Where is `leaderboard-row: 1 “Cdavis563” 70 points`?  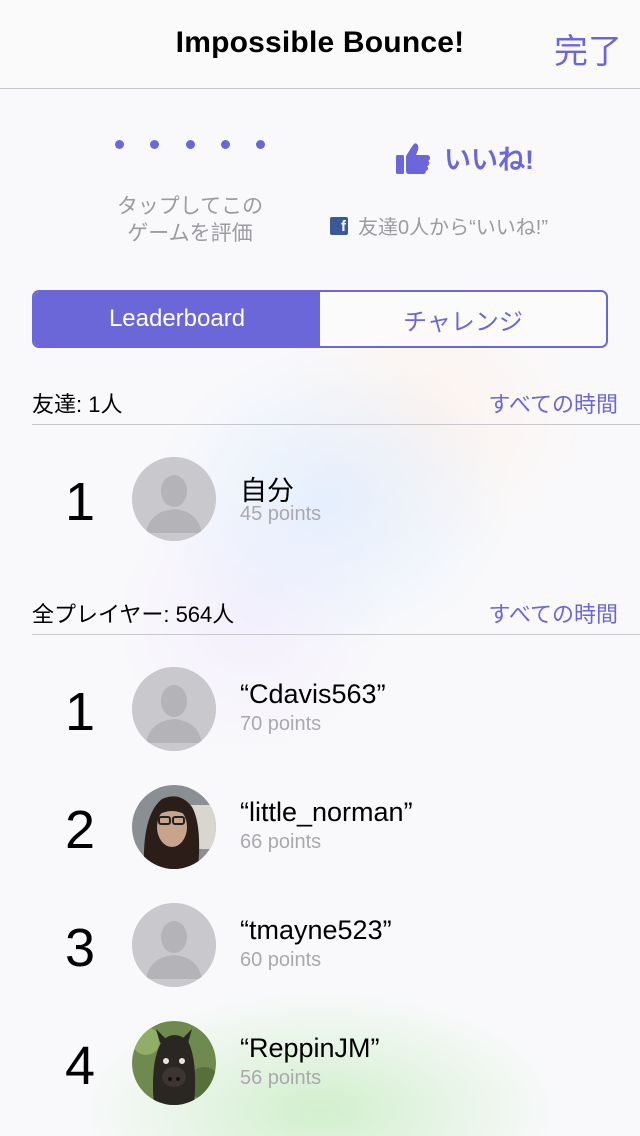
leaderboard-row: 1 “Cdavis563” 70 points is located at coordinates (320, 722).